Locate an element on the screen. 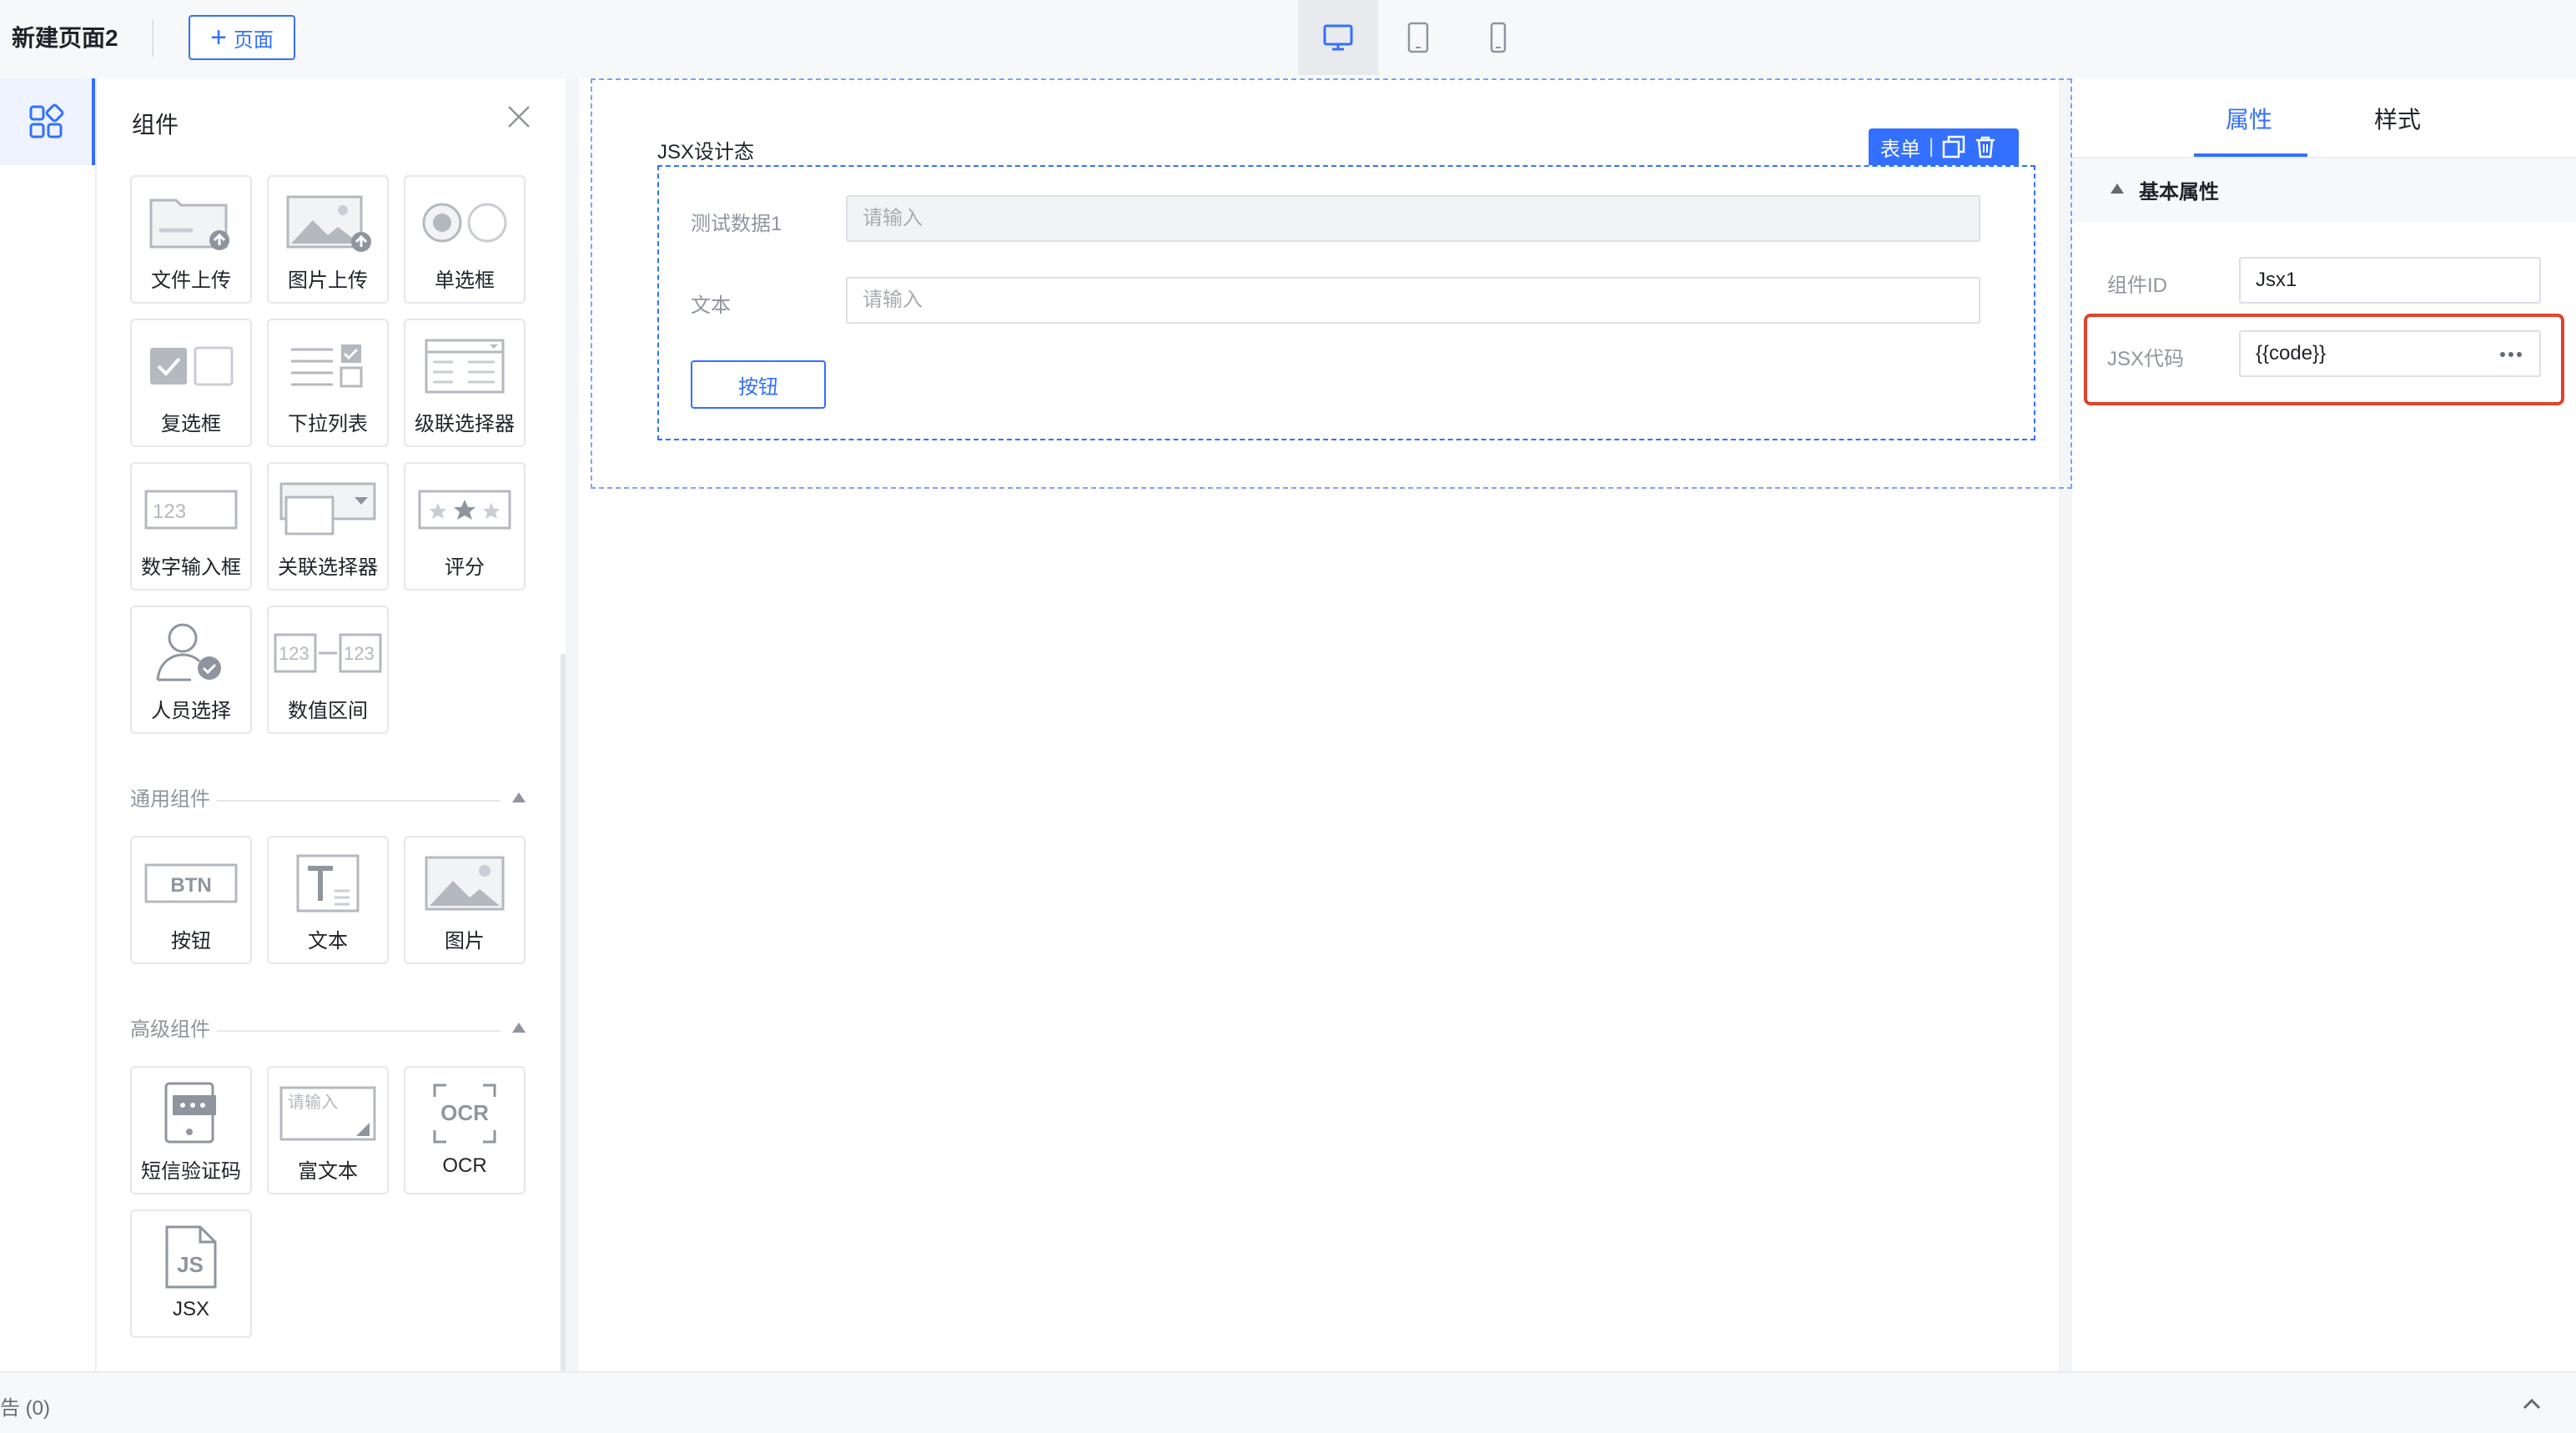  jsx-code-input: {{code}} is located at coordinates (2390, 353).